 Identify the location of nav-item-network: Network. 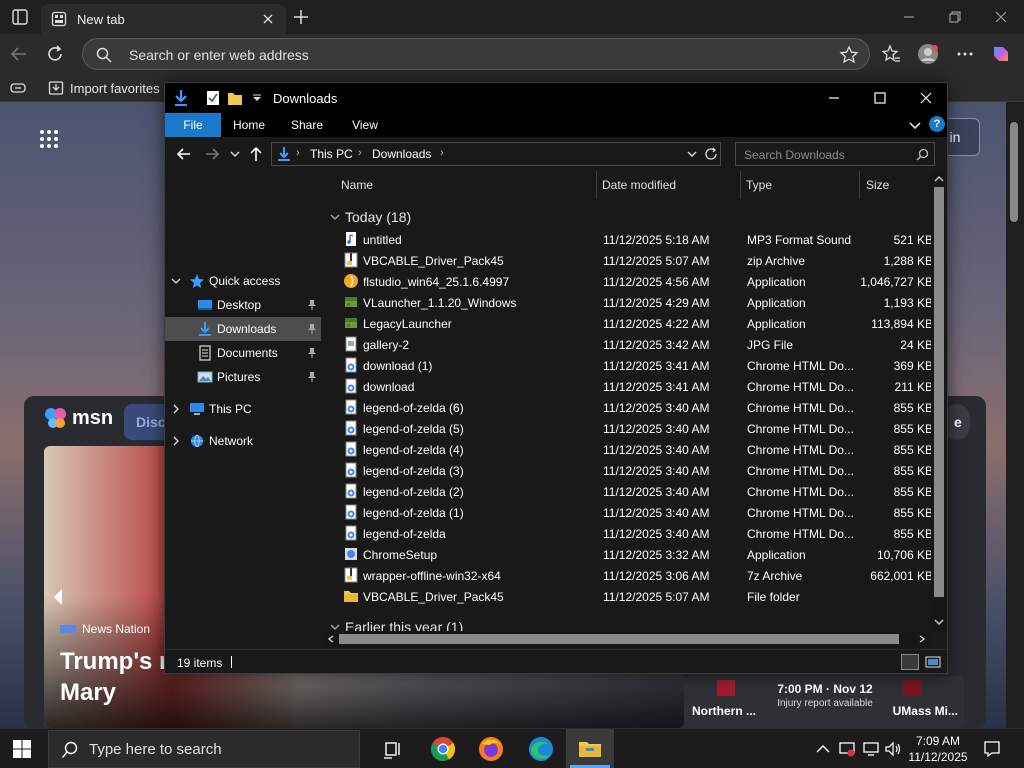
(243, 441).